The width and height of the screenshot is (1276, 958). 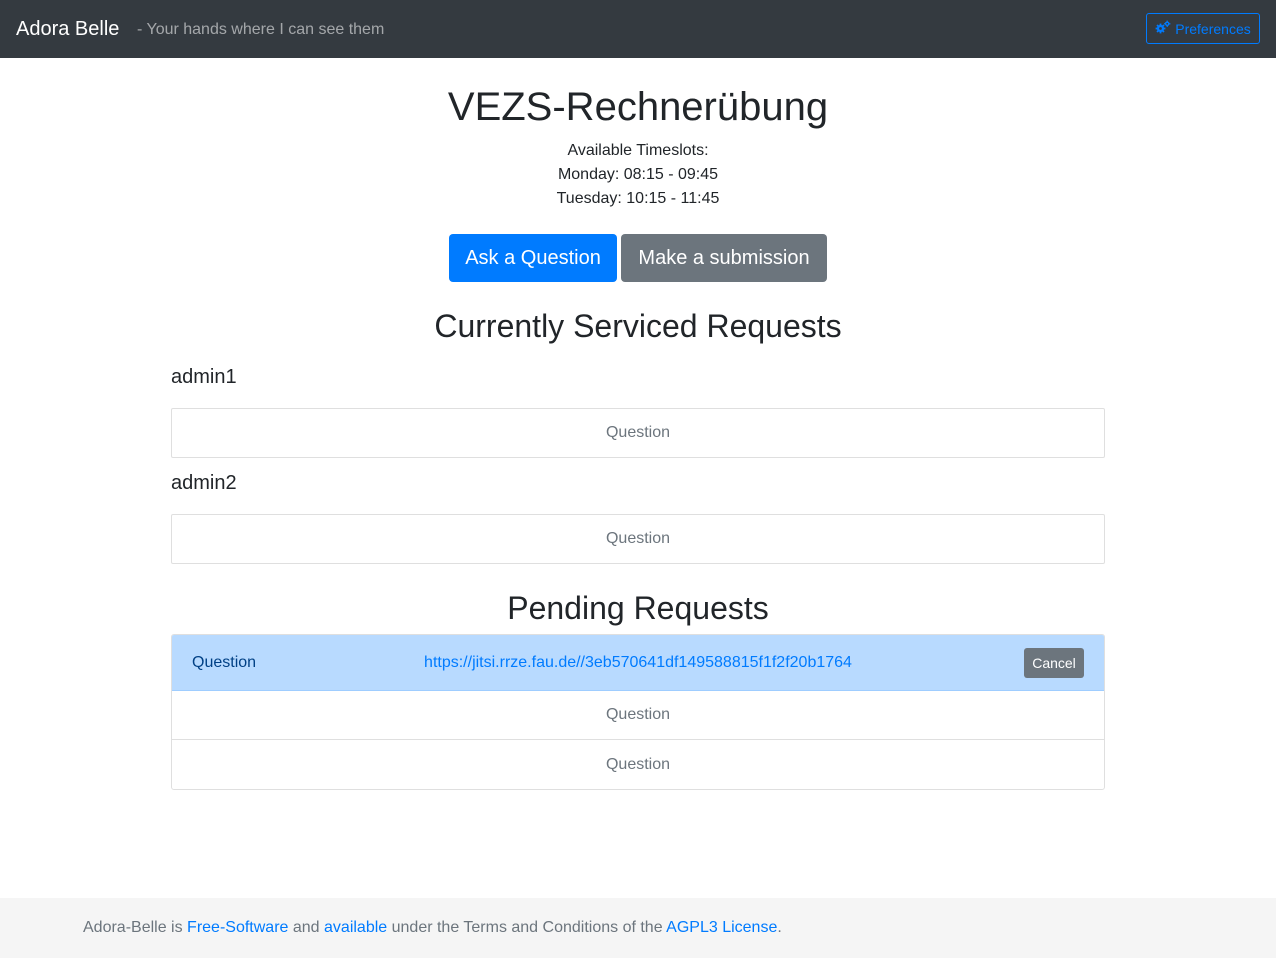 What do you see at coordinates (204, 483) in the screenshot?
I see `tutor-name: admin2` at bounding box center [204, 483].